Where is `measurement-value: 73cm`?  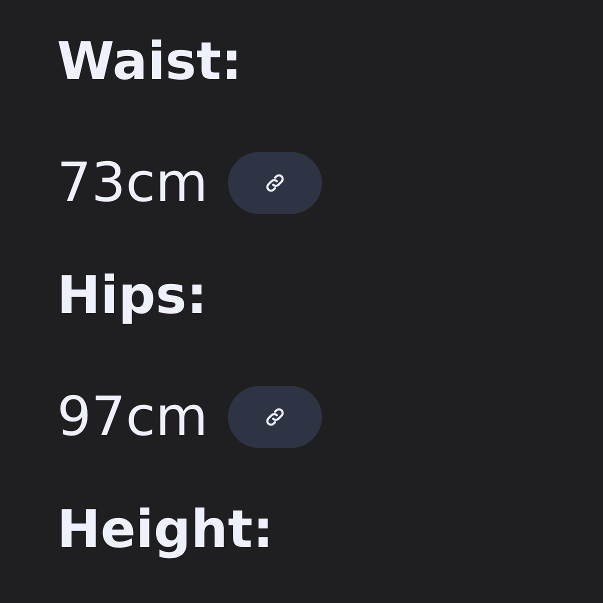 measurement-value: 73cm is located at coordinates (132, 183).